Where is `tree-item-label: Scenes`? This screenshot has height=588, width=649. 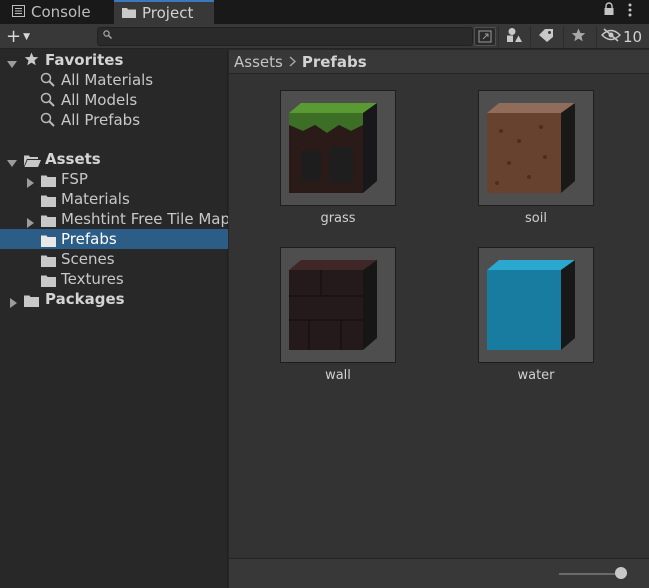
tree-item-label: Scenes is located at coordinates (88, 259).